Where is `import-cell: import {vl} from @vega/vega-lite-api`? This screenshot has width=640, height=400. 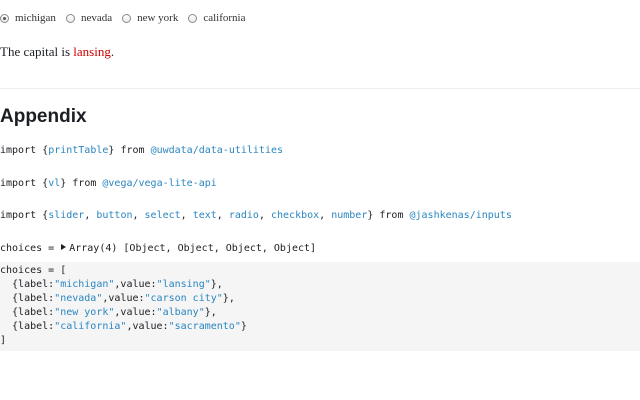
import-cell: import {vl} from @vega/vega-lite-api is located at coordinates (108, 183).